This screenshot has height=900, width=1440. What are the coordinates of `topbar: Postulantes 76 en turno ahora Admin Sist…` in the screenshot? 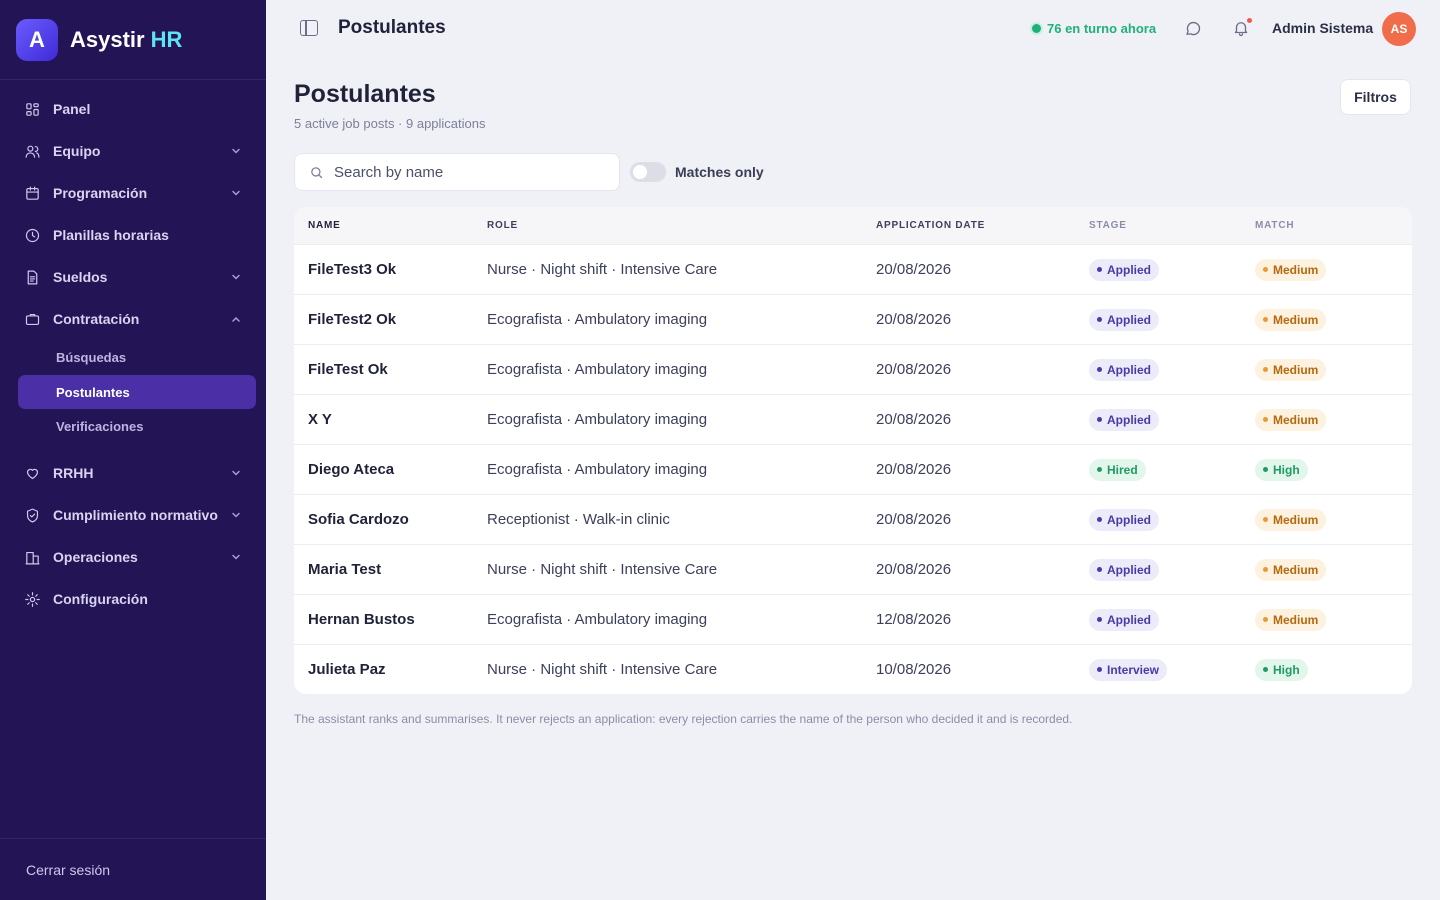 It's located at (853, 28).